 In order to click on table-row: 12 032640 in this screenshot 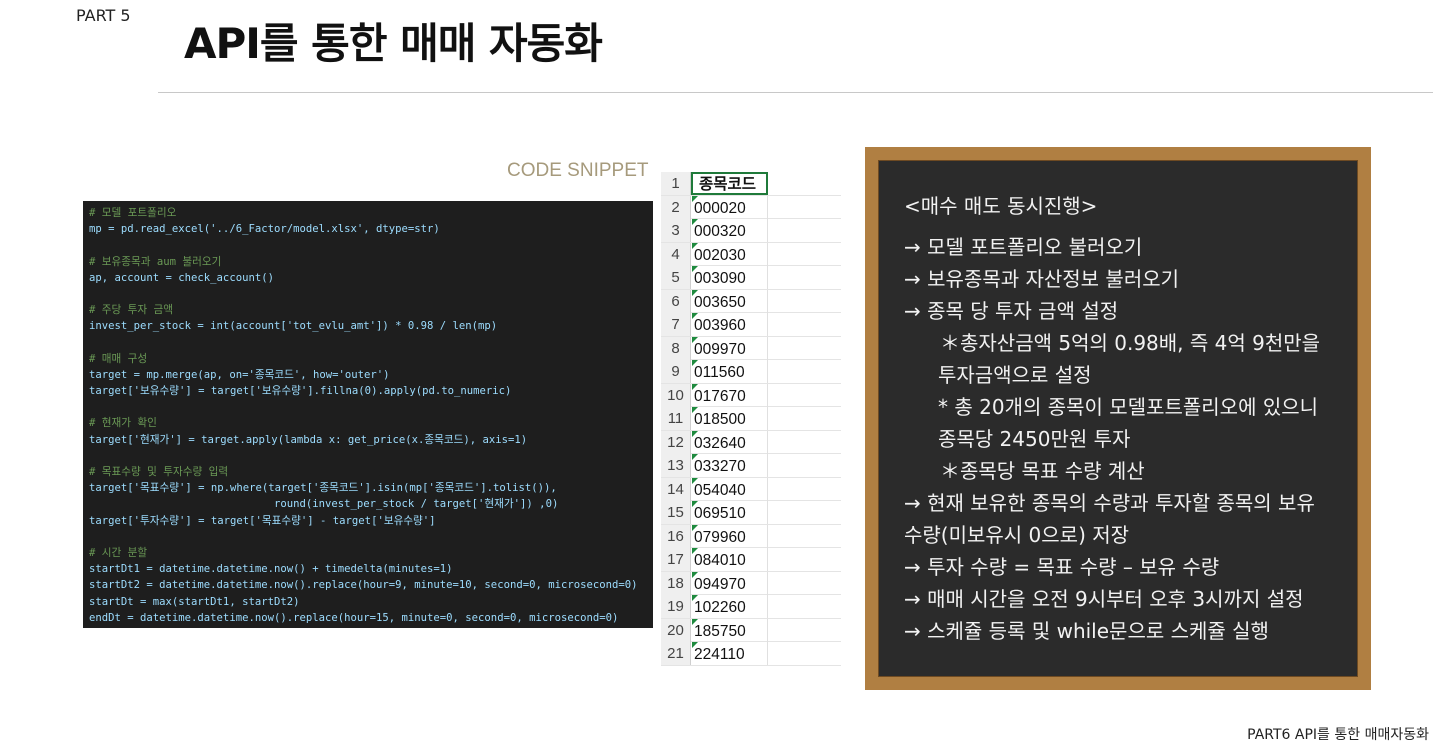, I will do `click(751, 442)`.